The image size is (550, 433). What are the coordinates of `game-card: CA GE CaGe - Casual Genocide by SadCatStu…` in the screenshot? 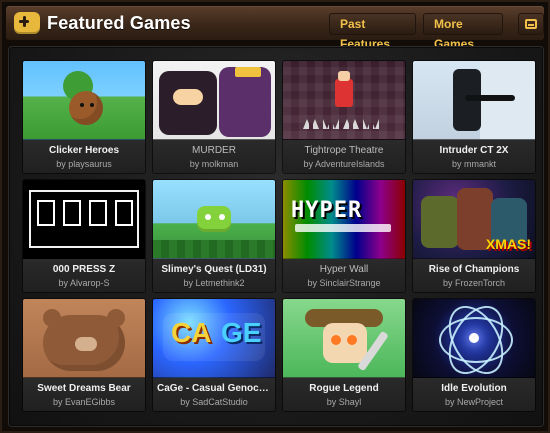 It's located at (214, 355).